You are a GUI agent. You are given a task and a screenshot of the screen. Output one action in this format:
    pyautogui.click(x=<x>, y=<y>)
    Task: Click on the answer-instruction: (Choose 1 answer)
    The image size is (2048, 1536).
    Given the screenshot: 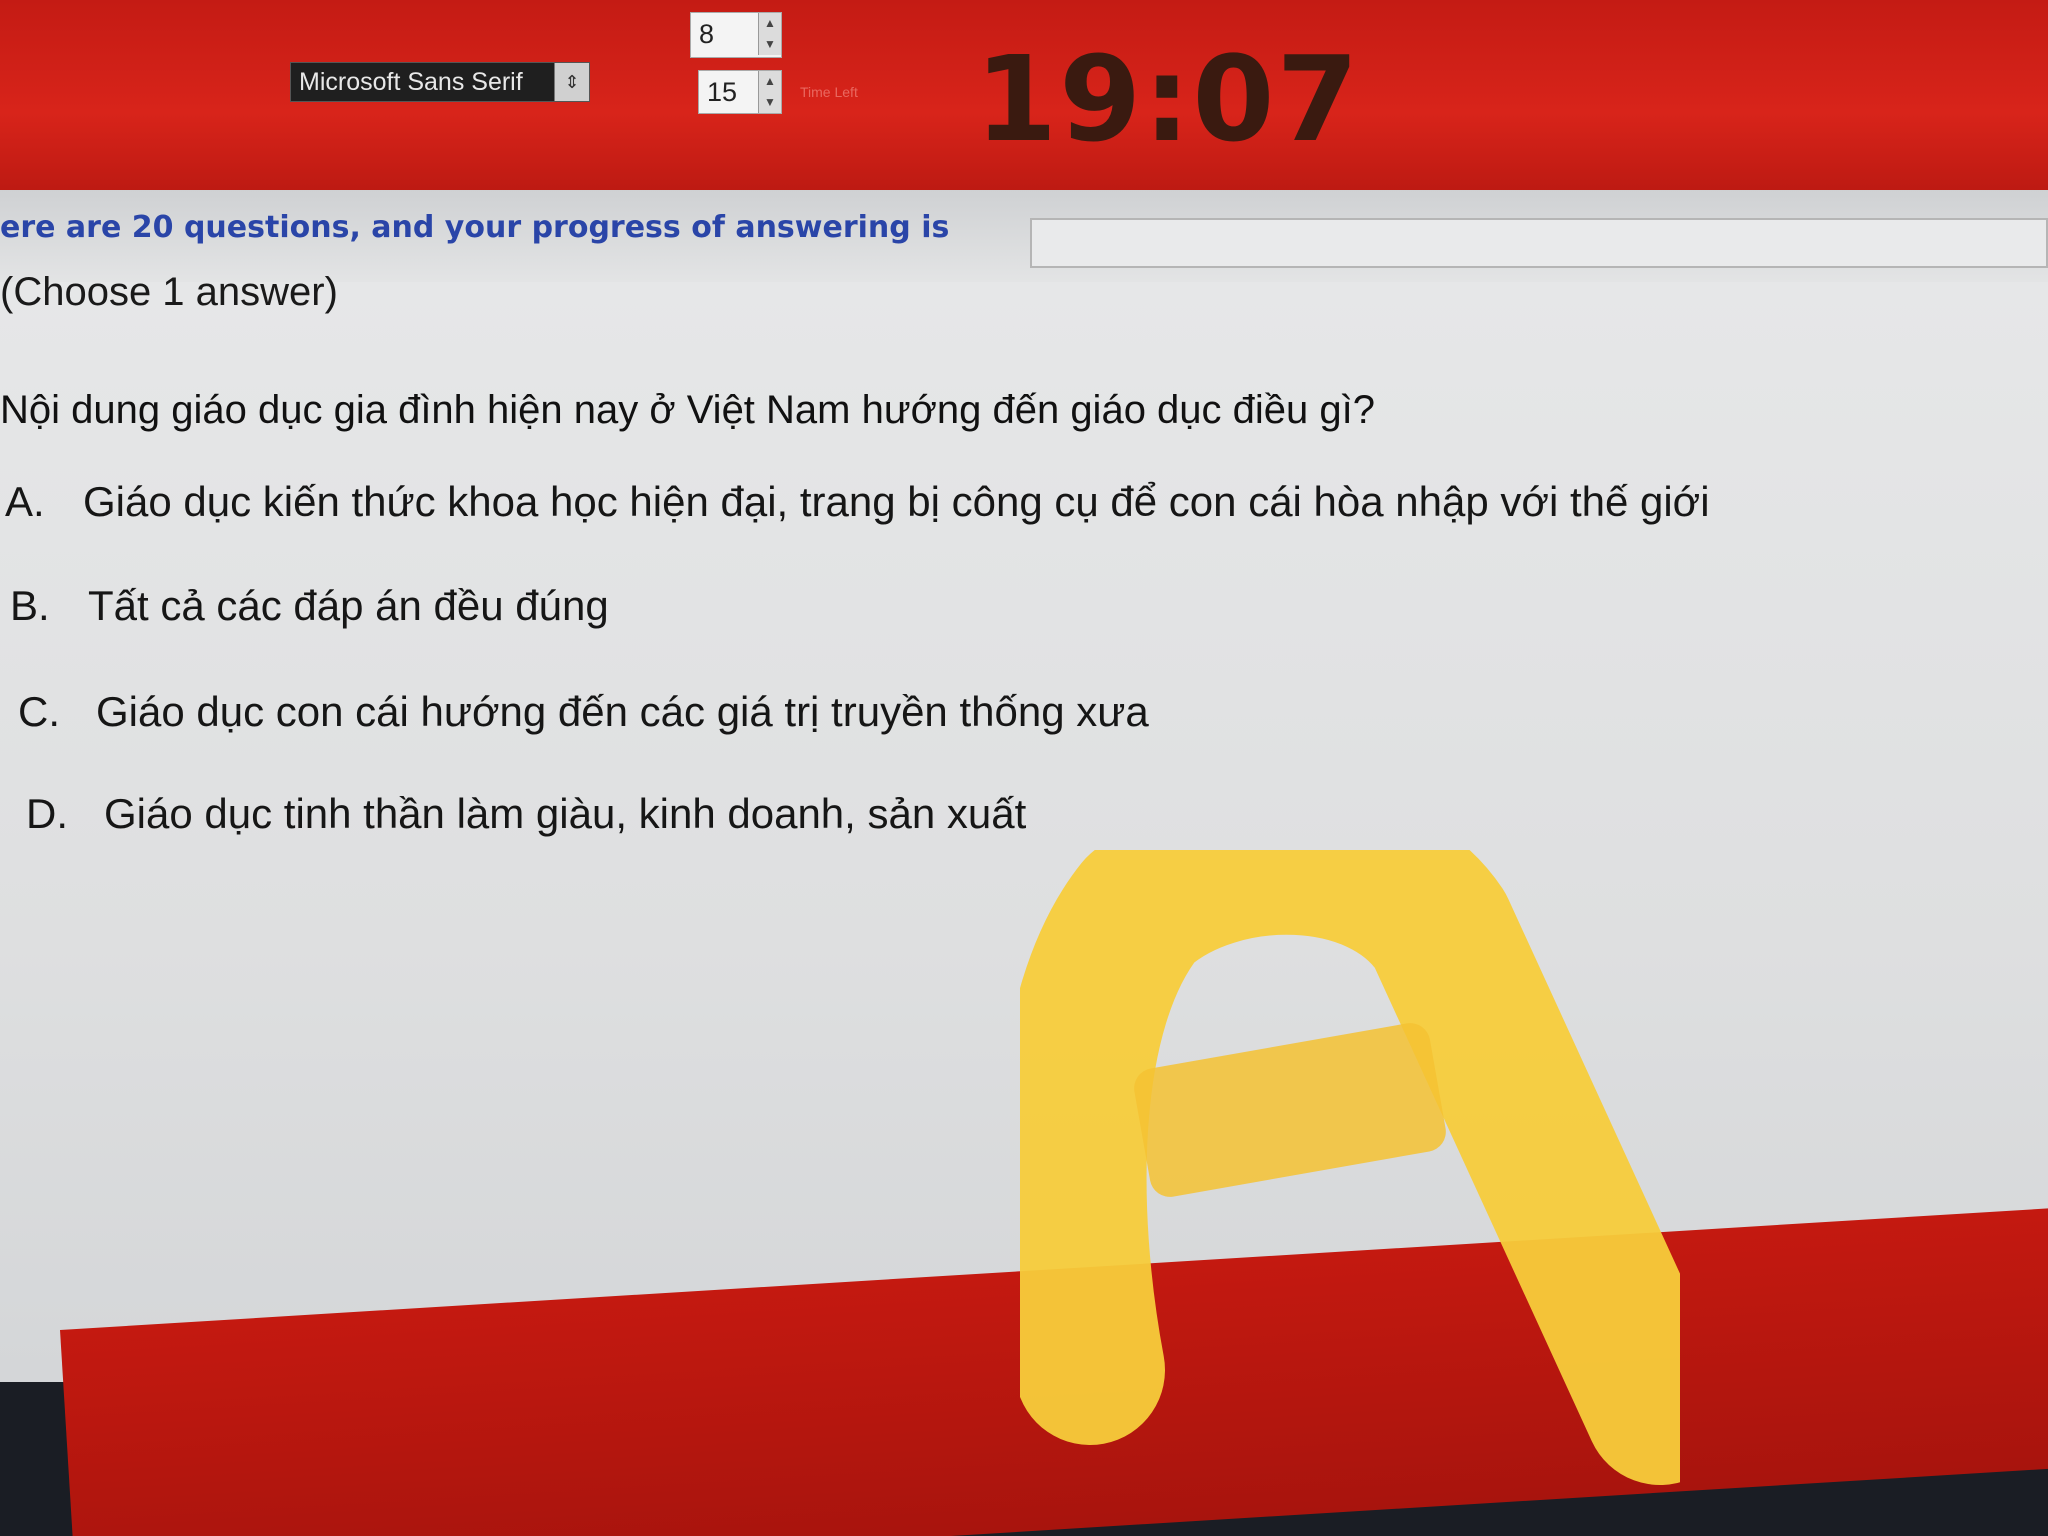 What is the action you would take?
    pyautogui.click(x=169, y=292)
    